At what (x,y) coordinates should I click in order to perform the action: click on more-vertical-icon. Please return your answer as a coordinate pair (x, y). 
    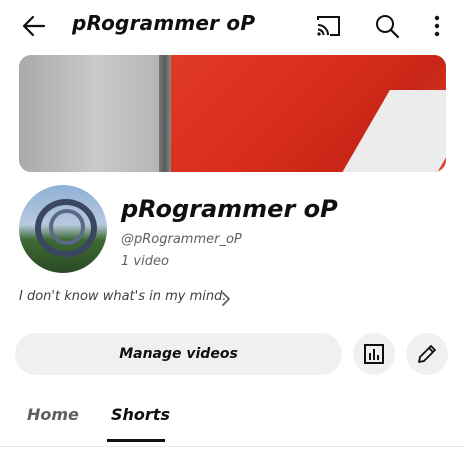
    Looking at the image, I should click on (437, 26).